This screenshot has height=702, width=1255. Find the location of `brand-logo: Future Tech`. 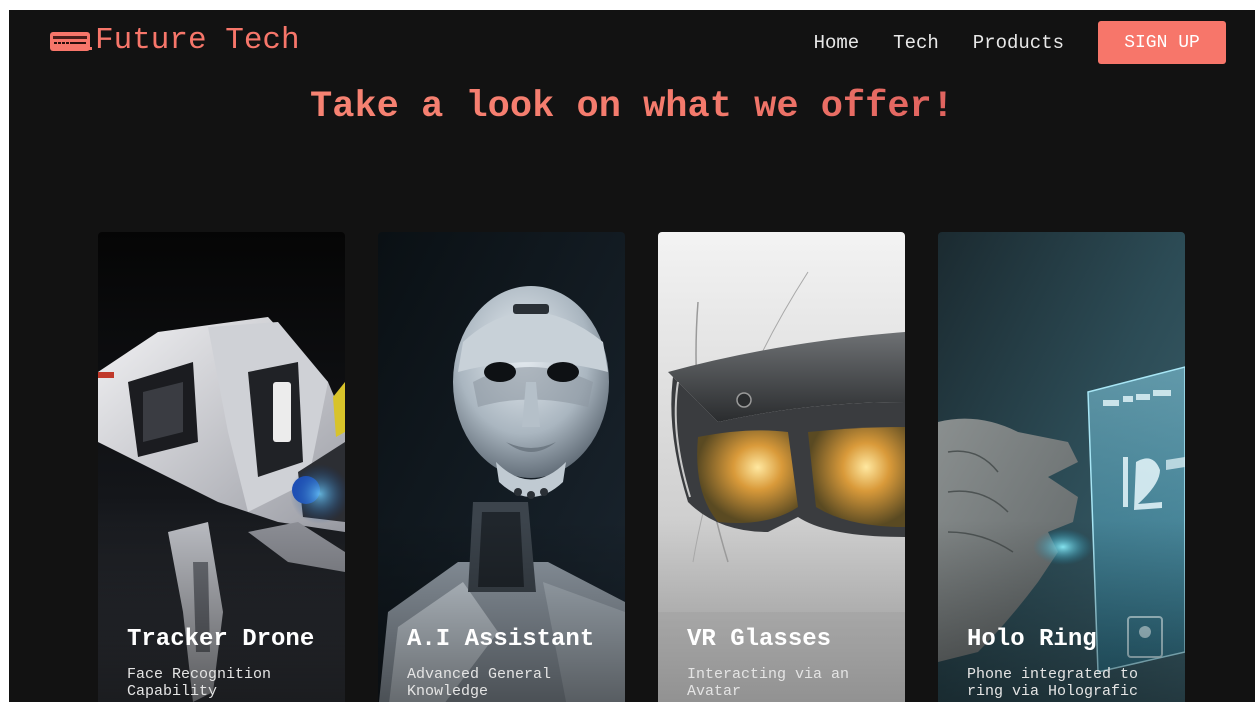

brand-logo: Future Tech is located at coordinates (174, 41).